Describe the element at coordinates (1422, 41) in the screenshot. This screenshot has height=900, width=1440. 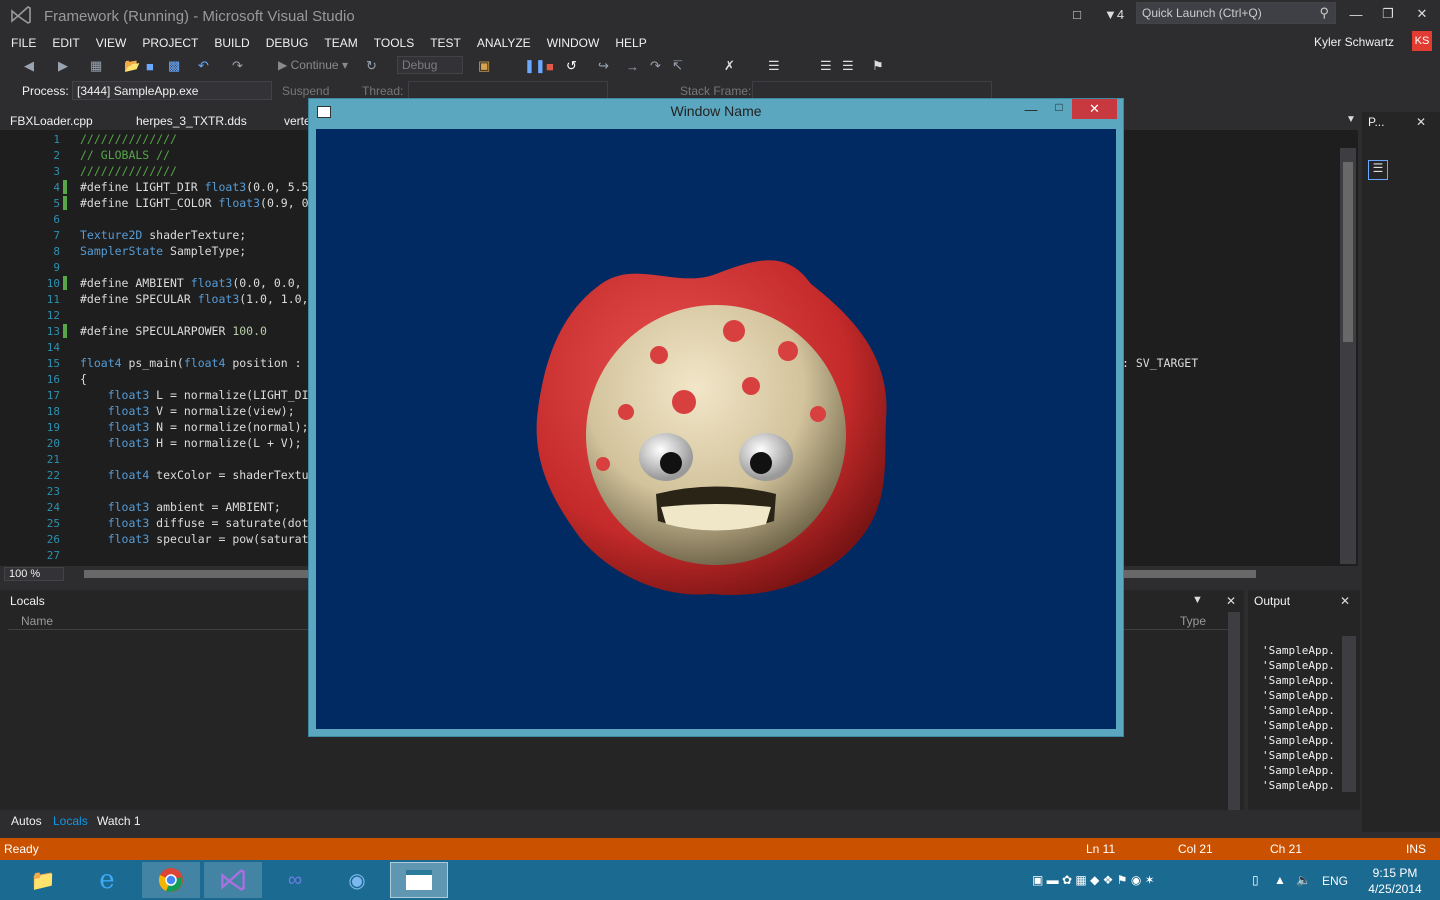
I see `user-avatar: KS` at that location.